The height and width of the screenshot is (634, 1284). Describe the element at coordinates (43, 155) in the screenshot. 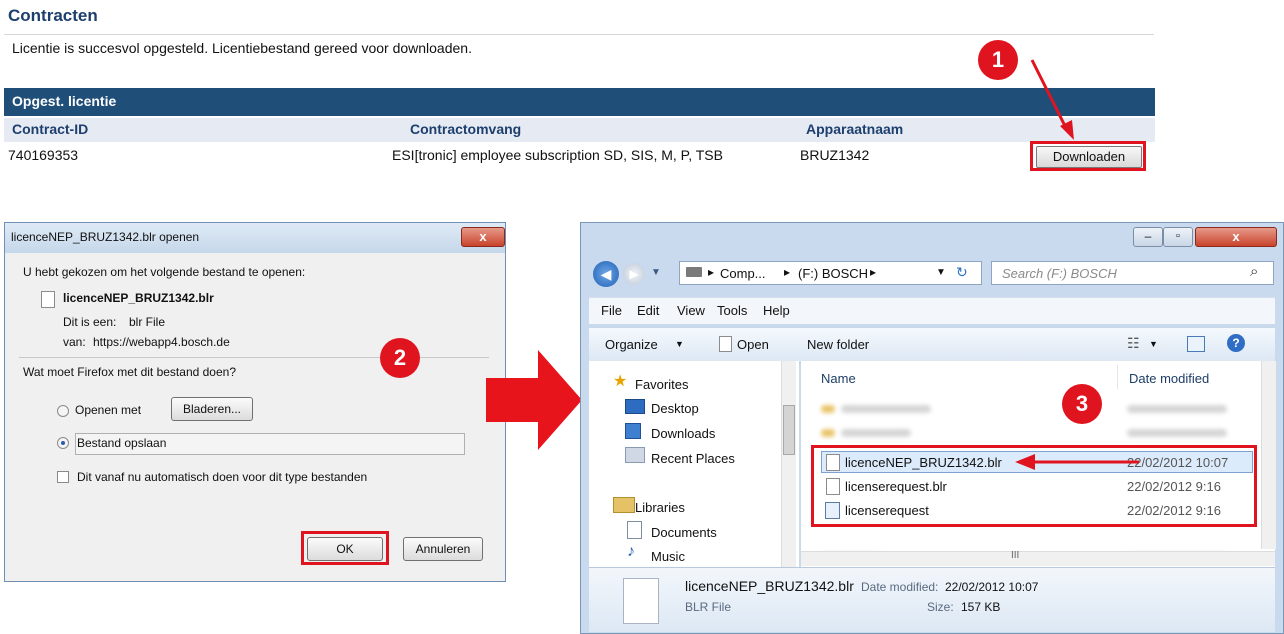

I see `cell-contract-id: 740169353` at that location.